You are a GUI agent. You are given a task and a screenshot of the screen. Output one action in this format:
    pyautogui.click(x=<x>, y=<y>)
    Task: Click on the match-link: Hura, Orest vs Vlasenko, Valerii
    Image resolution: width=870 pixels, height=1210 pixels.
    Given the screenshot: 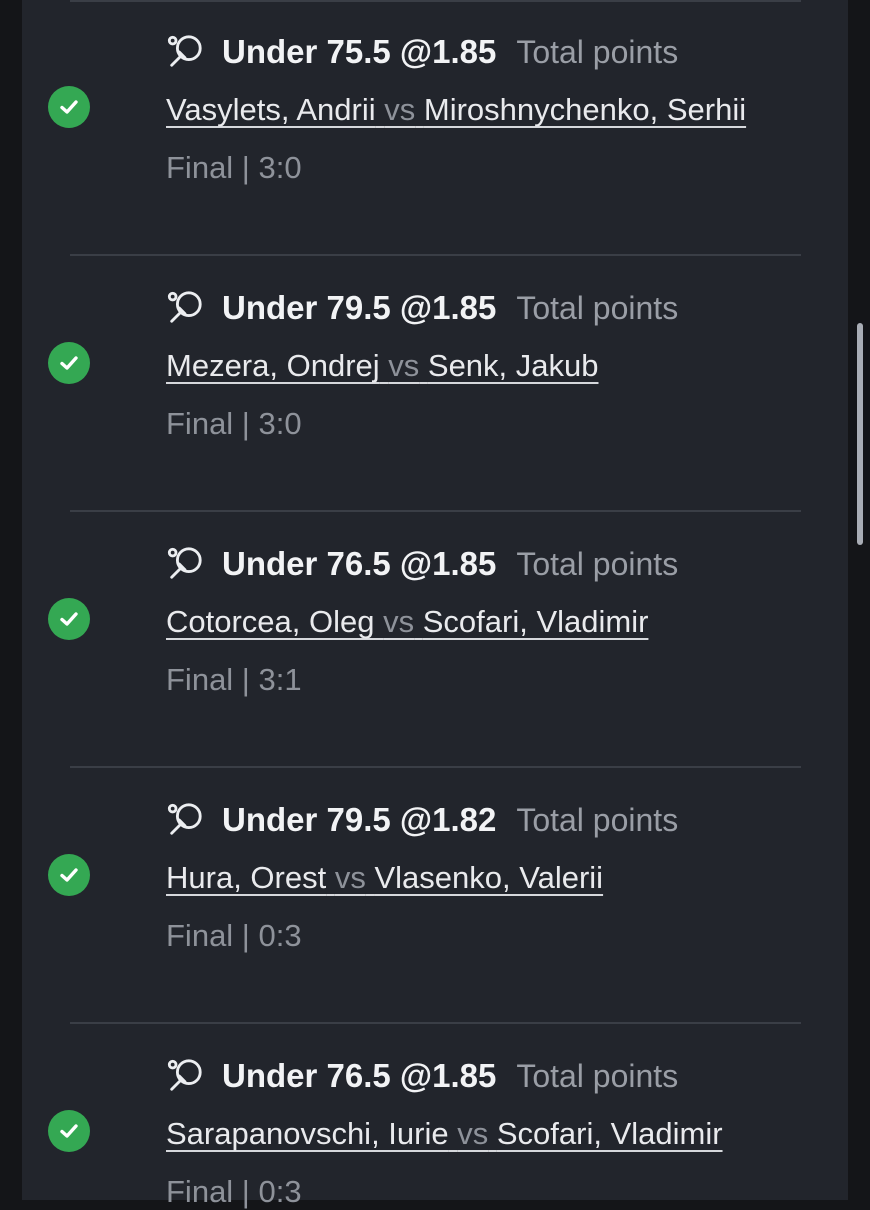 What is the action you would take?
    pyautogui.click(x=384, y=878)
    